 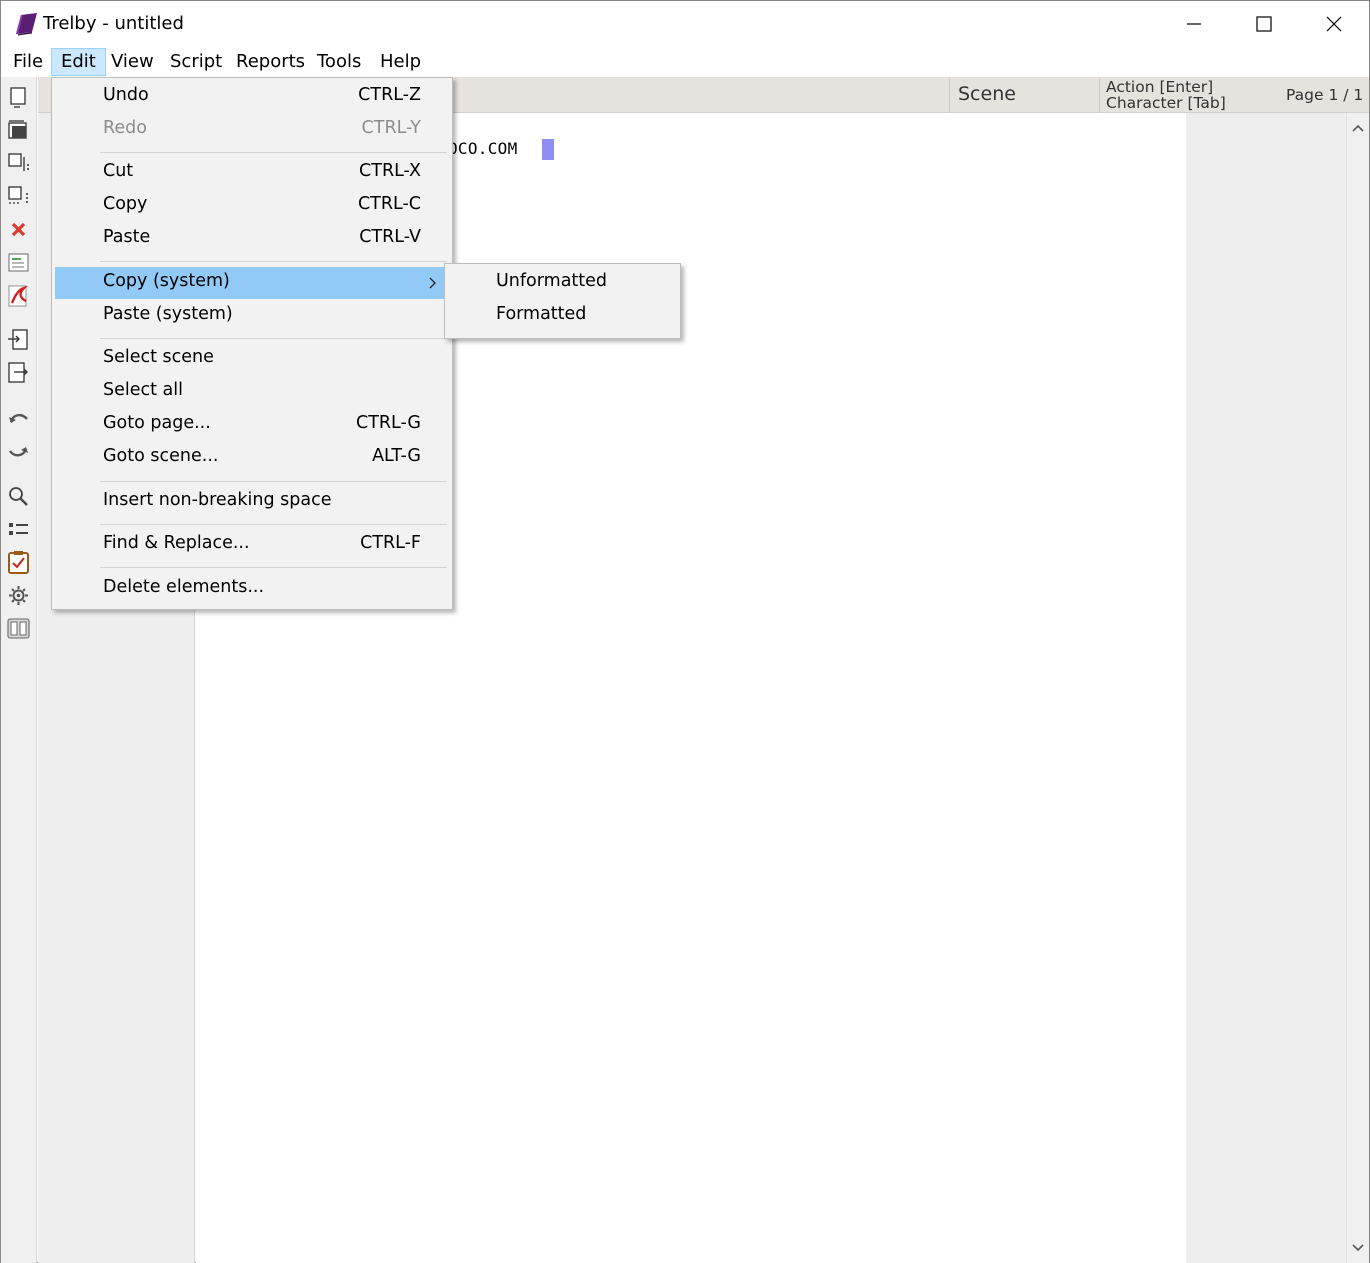 What do you see at coordinates (987, 94) in the screenshot?
I see `scene-indicator: Scene` at bounding box center [987, 94].